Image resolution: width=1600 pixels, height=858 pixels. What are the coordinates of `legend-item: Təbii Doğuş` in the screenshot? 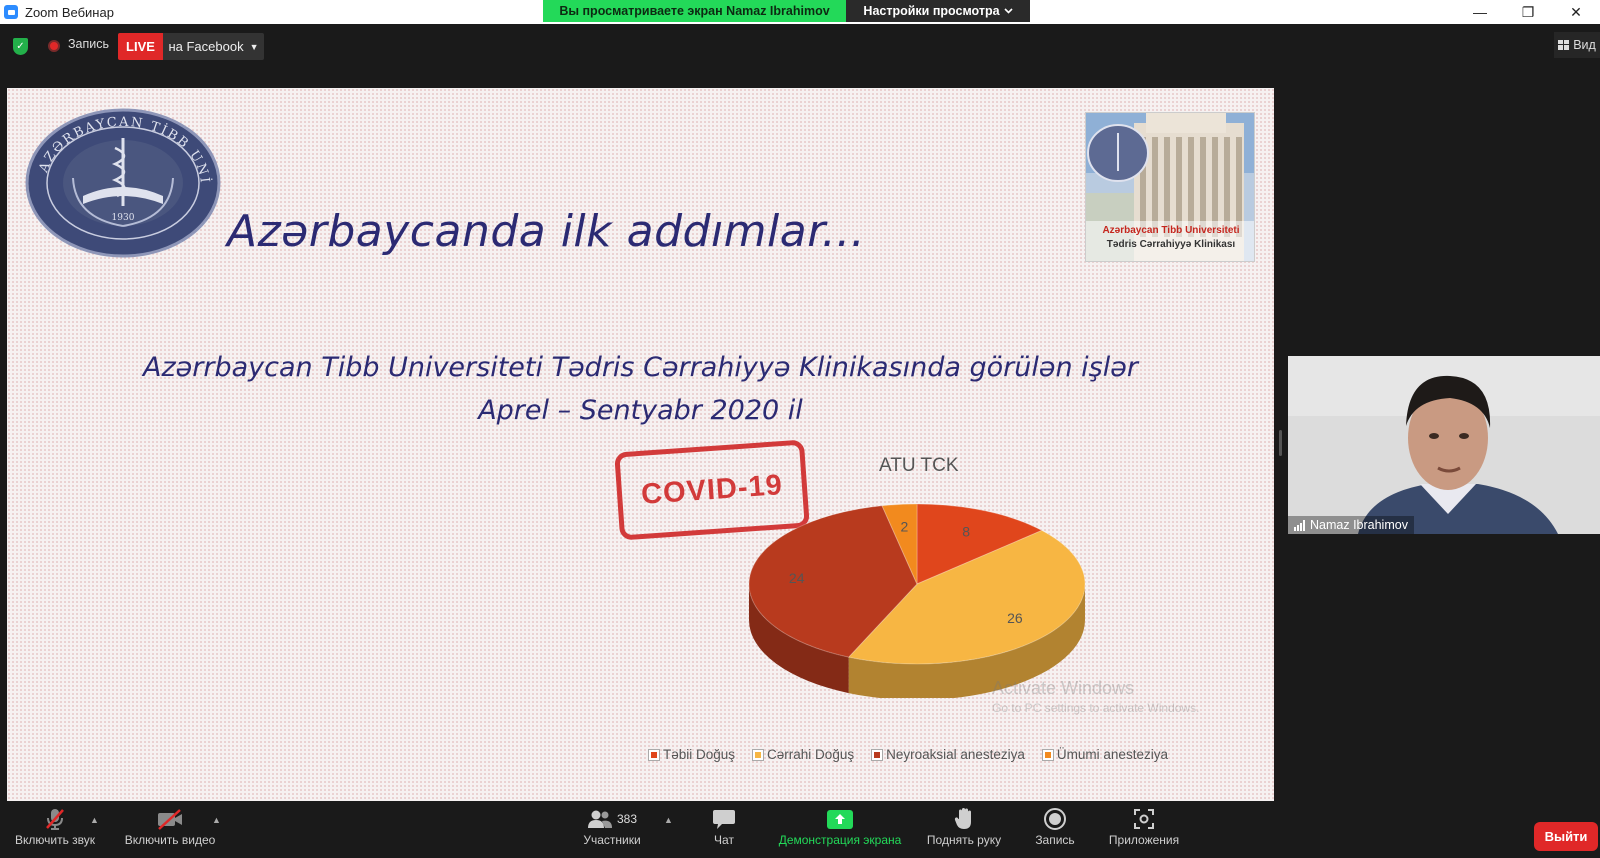 It's located at (692, 754).